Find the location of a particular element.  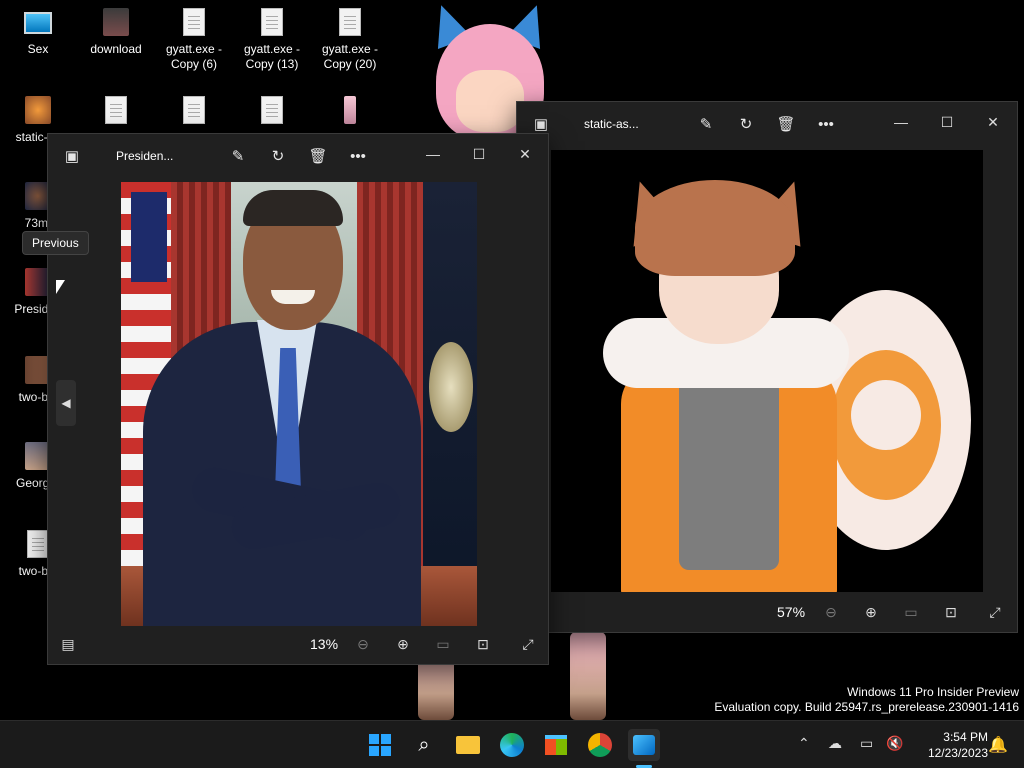

photos-icon is located at coordinates (644, 745).